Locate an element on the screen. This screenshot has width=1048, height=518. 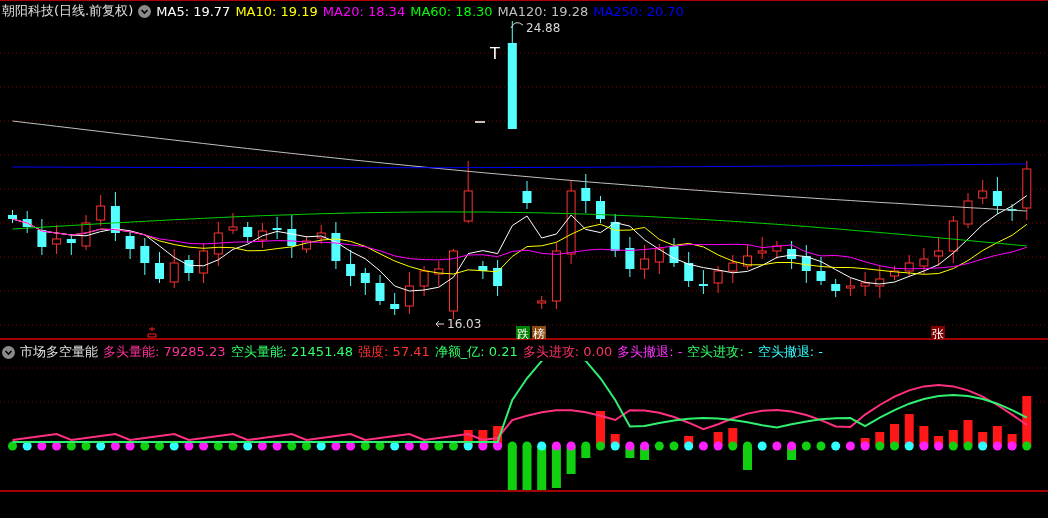
indicator-value: 多头进攻: 0.00 is located at coordinates (567, 352).